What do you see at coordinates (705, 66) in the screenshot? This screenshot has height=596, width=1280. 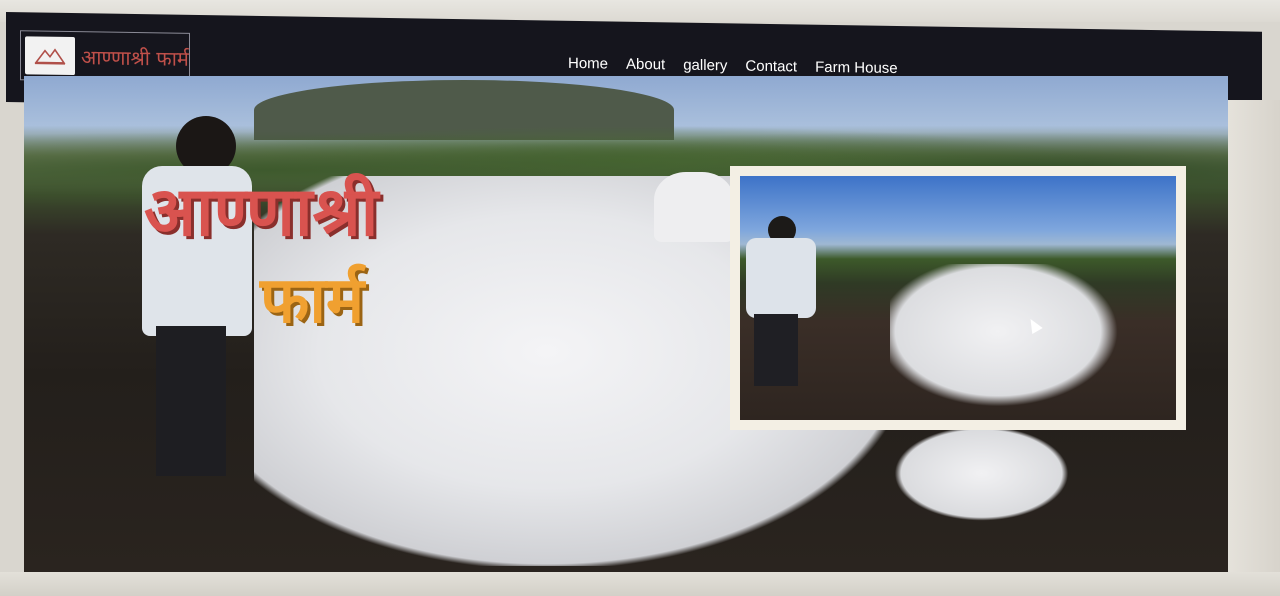 I see `nav-gallery: gallery` at bounding box center [705, 66].